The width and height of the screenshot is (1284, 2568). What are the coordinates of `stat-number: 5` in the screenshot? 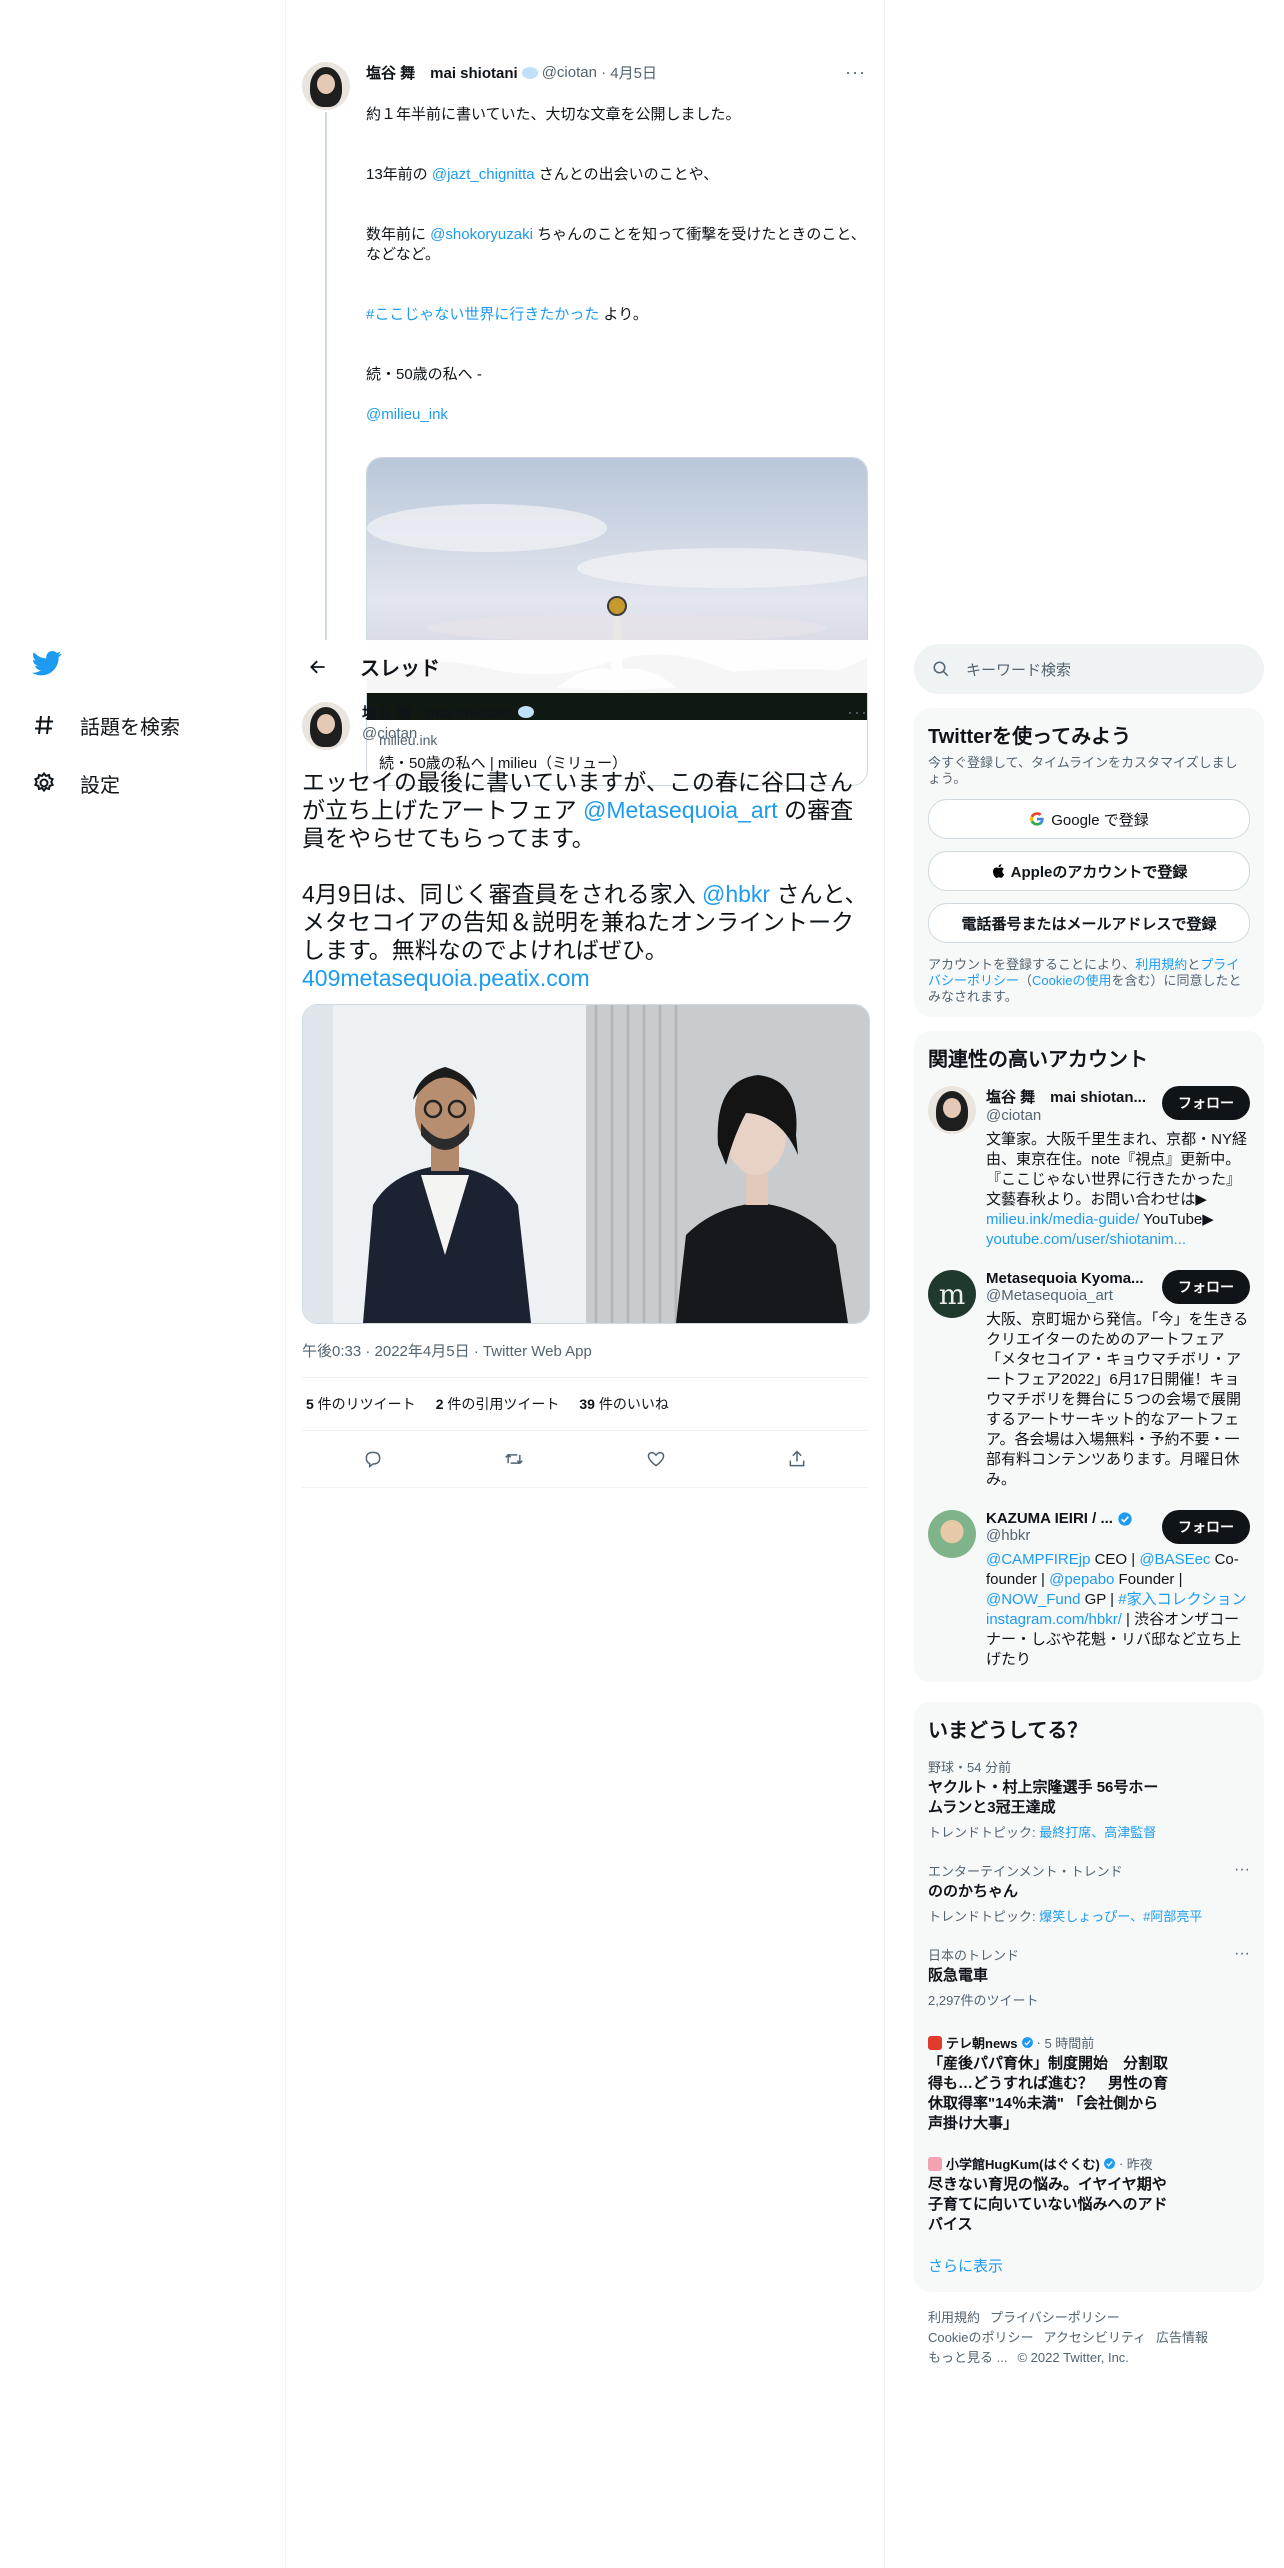 It's located at (310, 1404).